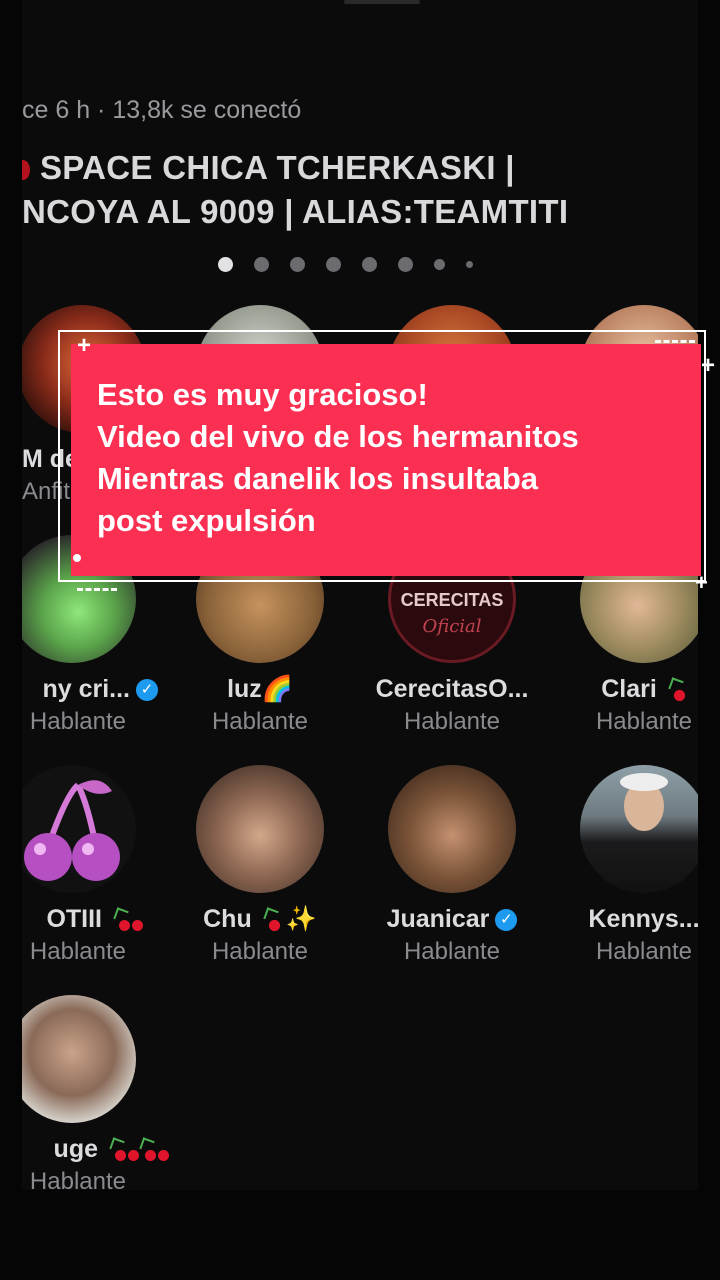 Image resolution: width=720 pixels, height=1280 pixels. I want to click on caption-line: Video del vivo de los hermanitos, so click(338, 436).